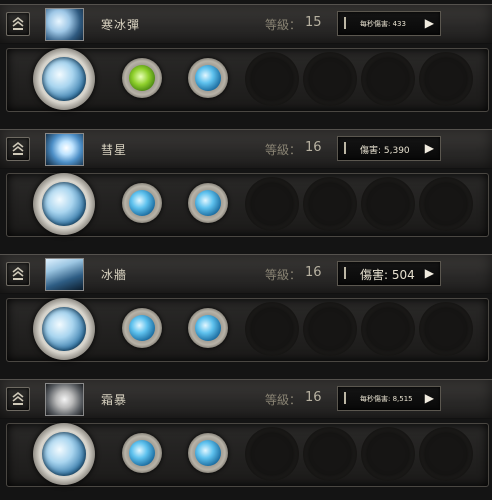  I want to click on frost-storm-icon, so click(64, 399).